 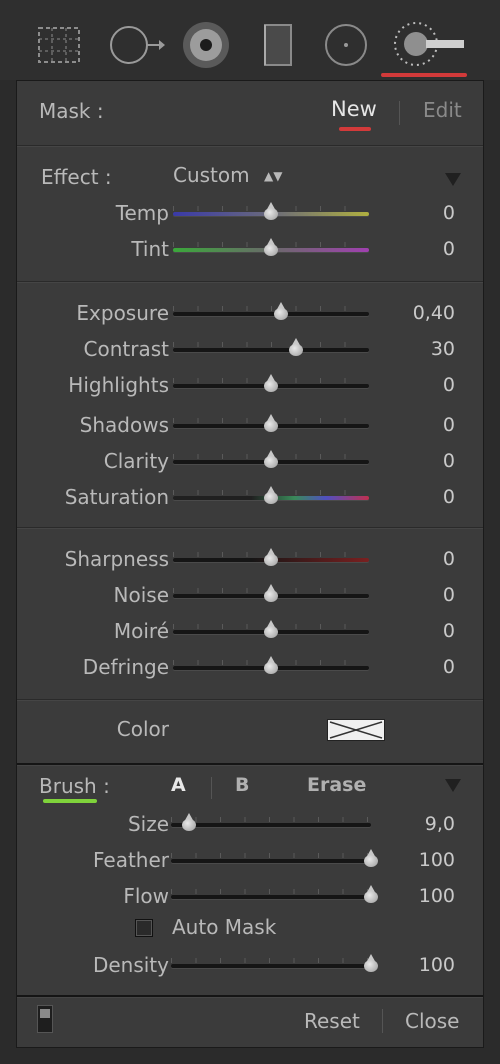 I want to click on brush-a-button: A, so click(x=178, y=785).